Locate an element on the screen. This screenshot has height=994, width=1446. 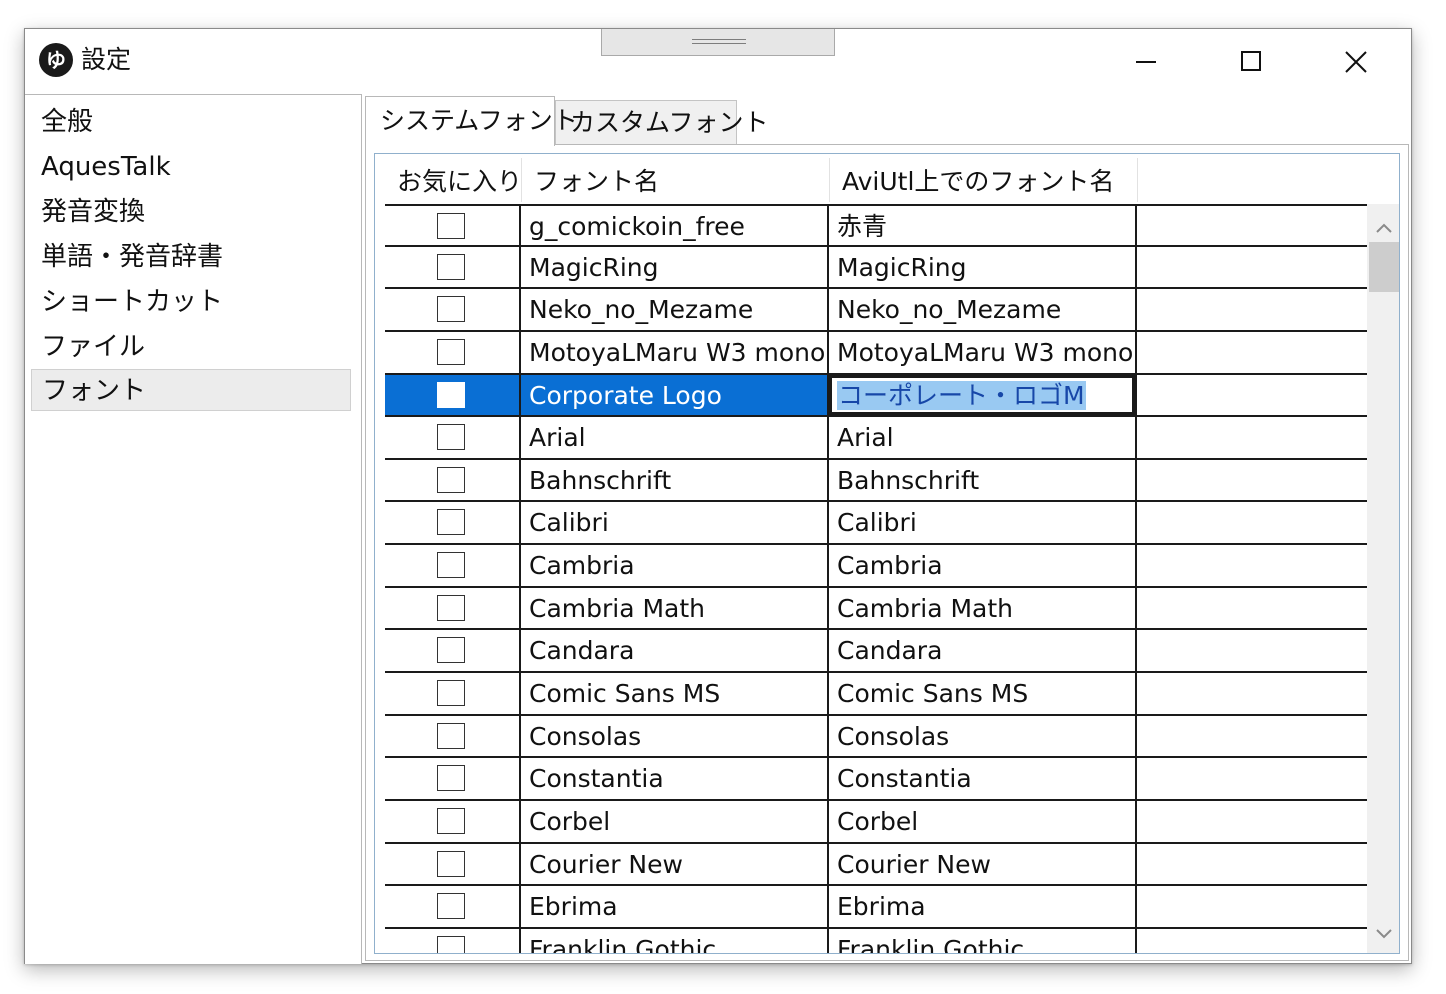
font-name-cell: Neko_no_Mezame is located at coordinates (675, 309).